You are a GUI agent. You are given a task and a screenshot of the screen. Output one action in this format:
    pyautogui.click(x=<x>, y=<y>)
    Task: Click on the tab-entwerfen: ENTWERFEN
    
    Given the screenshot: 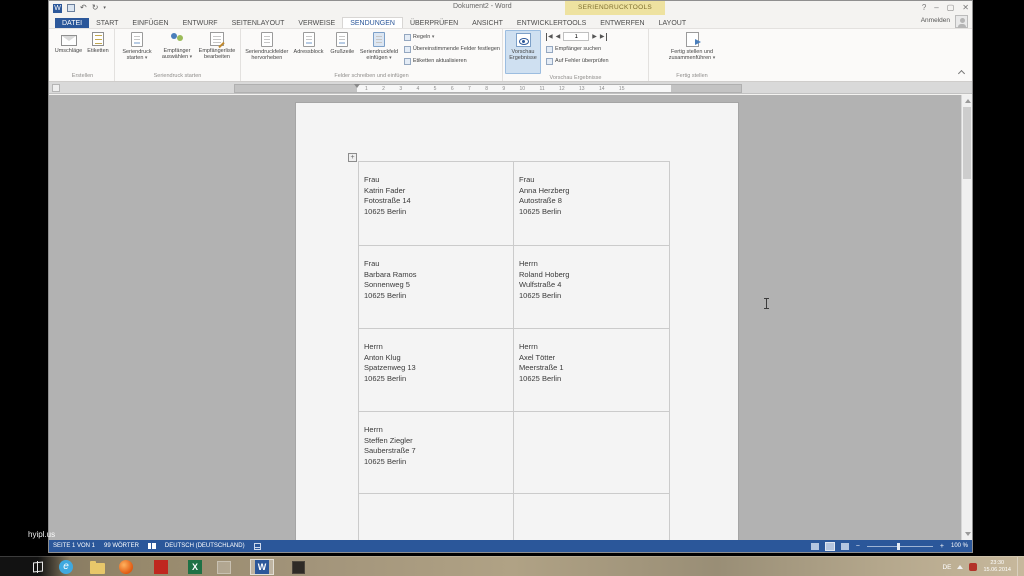 What is the action you would take?
    pyautogui.click(x=622, y=23)
    